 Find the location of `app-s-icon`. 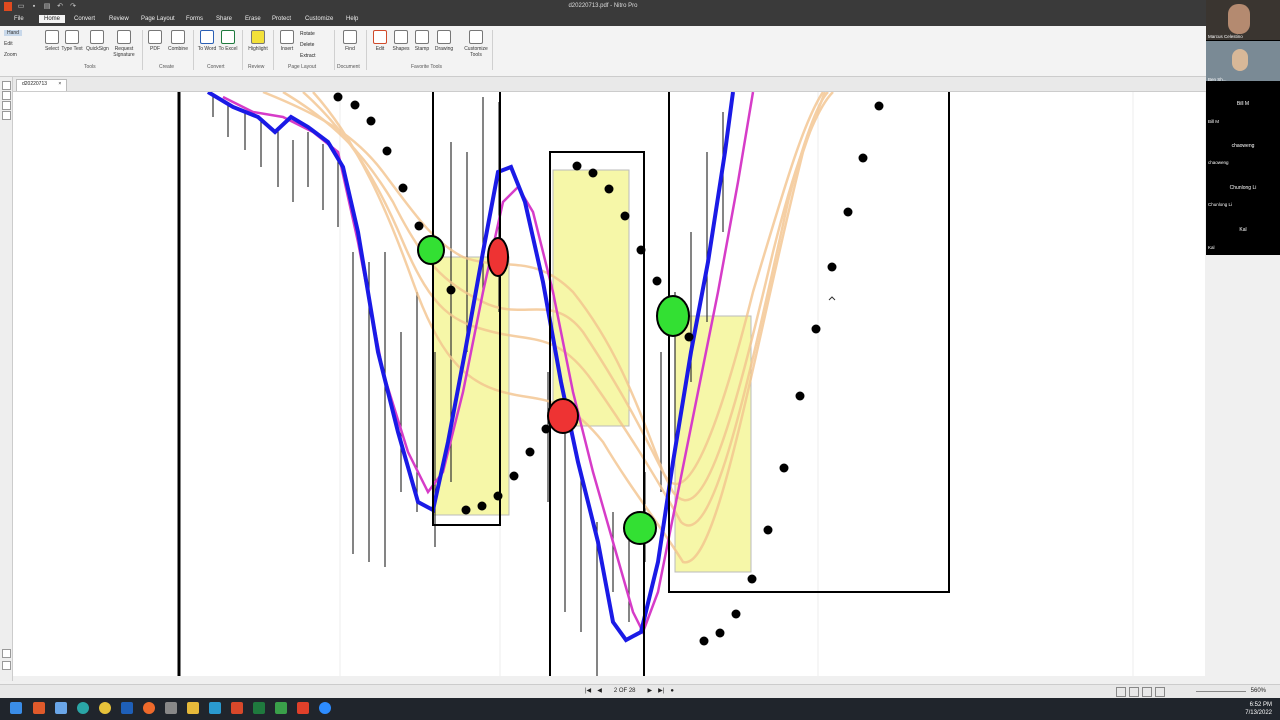

app-s-icon is located at coordinates (215, 708).